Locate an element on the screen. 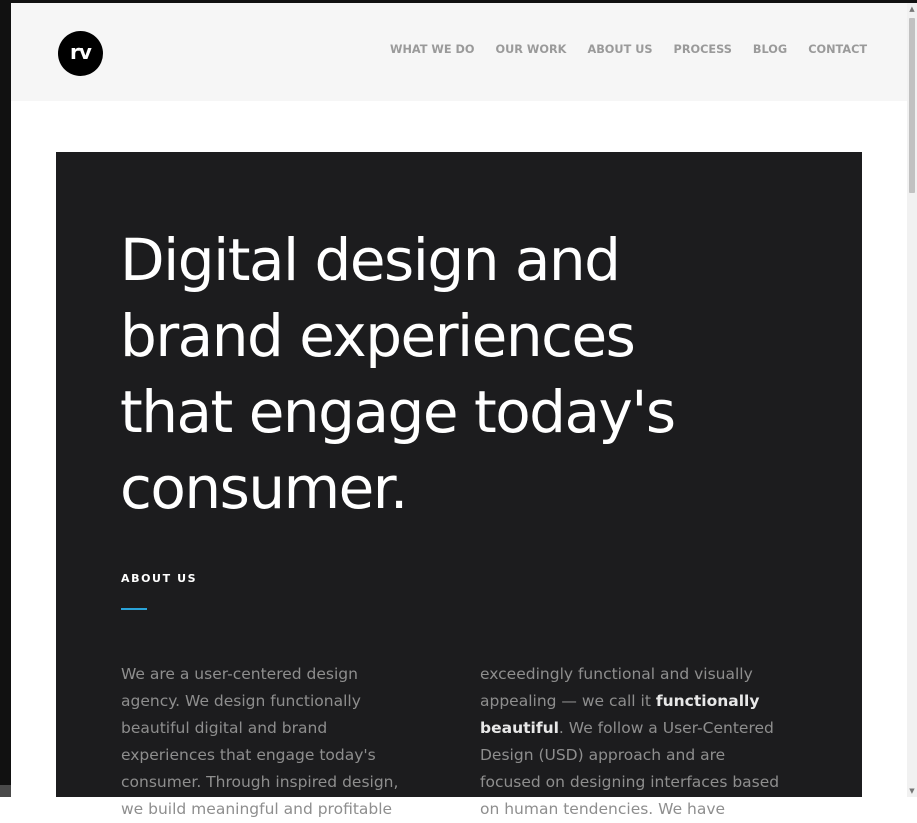 Image resolution: width=917 pixels, height=823 pixels. about-us-label: ABOUT US is located at coordinates (159, 578).